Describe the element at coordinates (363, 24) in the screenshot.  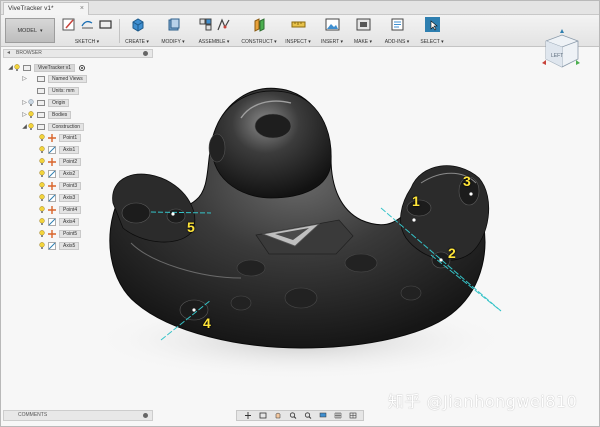
I see `3d-print-icon` at that location.